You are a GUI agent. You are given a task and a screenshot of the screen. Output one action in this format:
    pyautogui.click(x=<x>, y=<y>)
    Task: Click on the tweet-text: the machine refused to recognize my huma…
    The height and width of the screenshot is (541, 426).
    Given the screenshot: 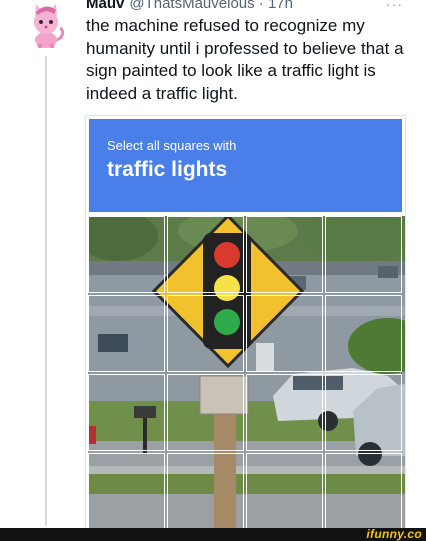 What is the action you would take?
    pyautogui.click(x=245, y=59)
    